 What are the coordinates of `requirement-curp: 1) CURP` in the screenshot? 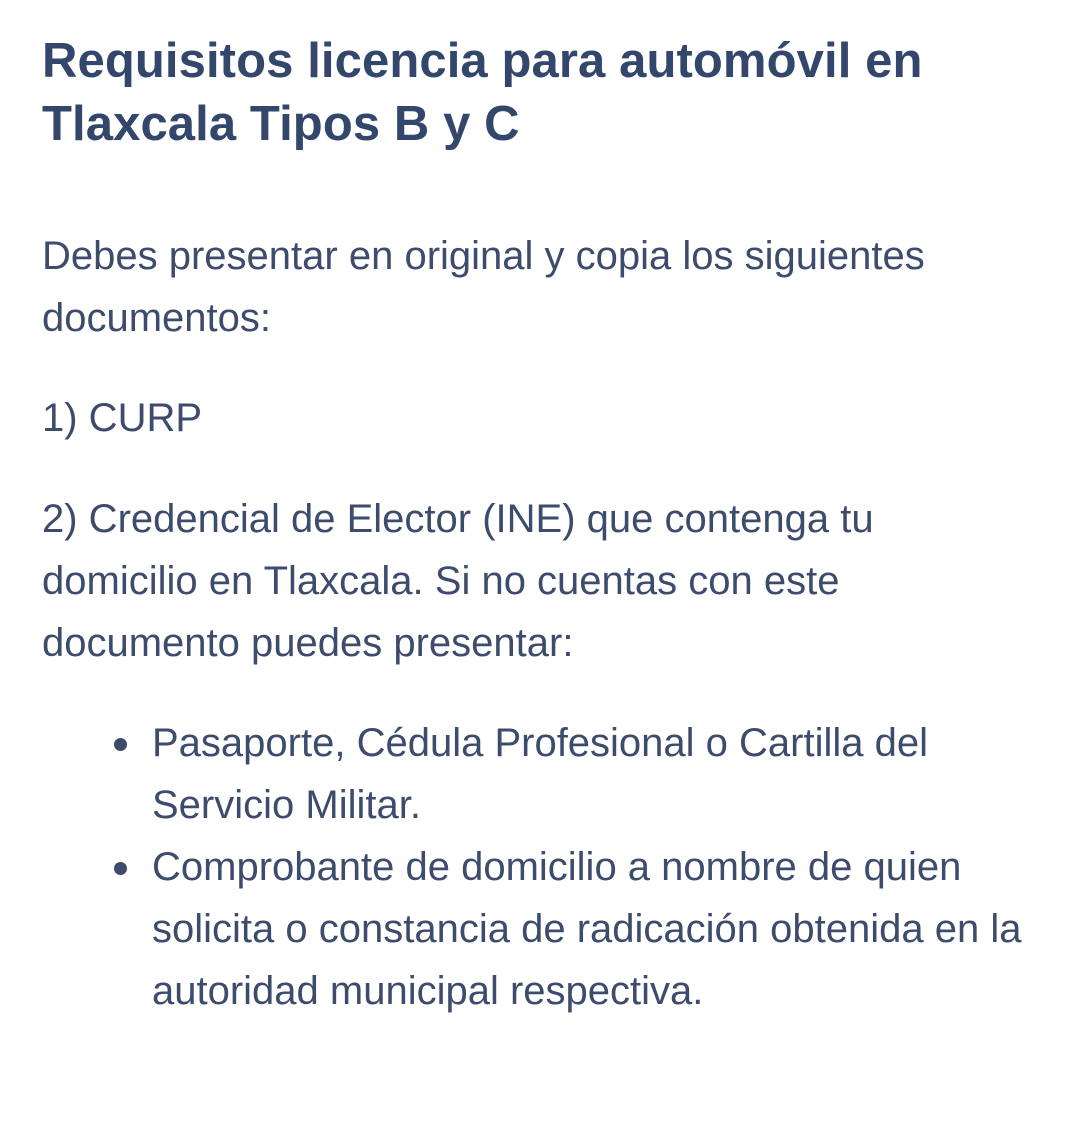 It's located at (122, 418).